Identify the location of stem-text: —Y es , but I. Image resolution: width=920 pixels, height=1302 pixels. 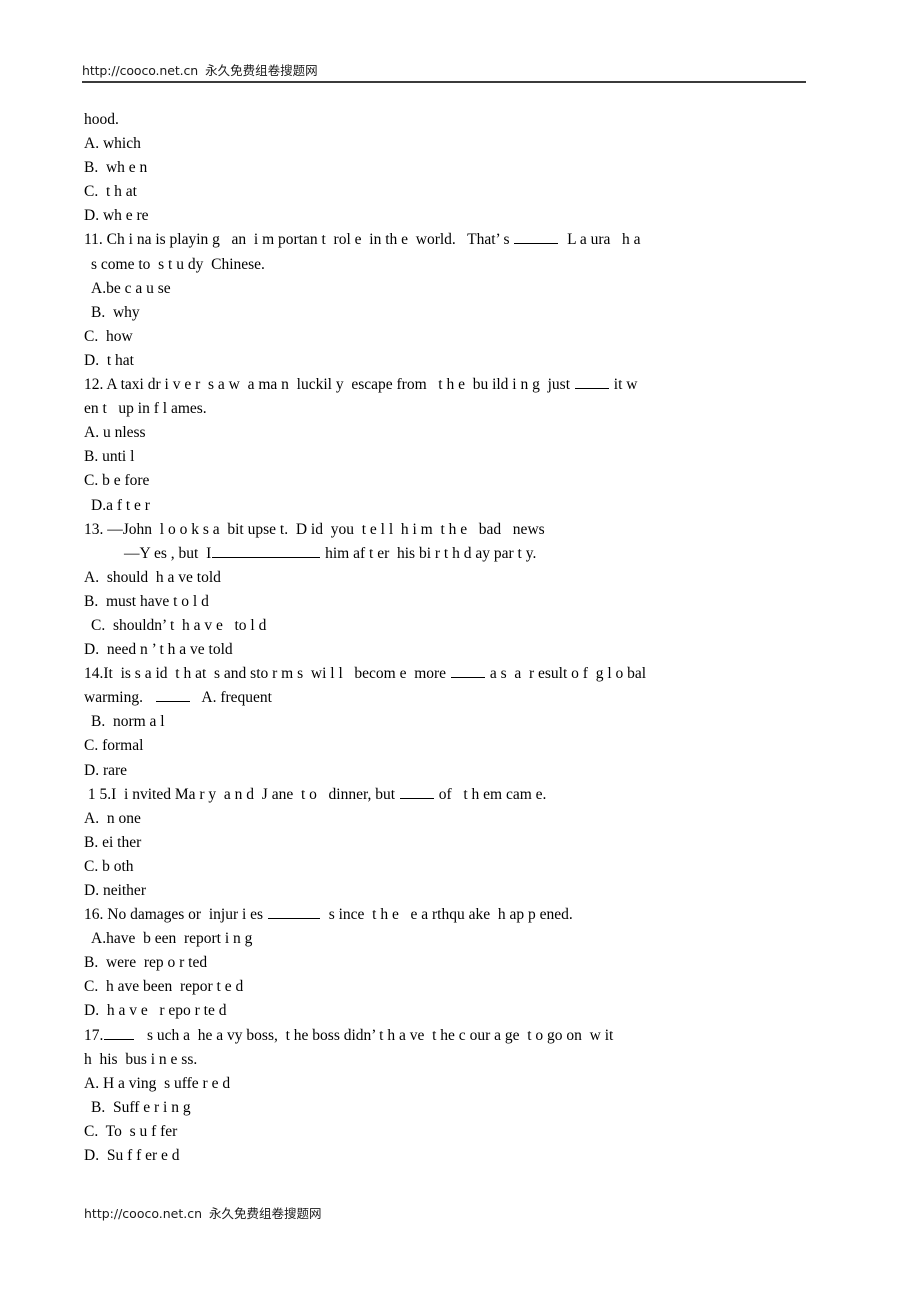
(168, 553).